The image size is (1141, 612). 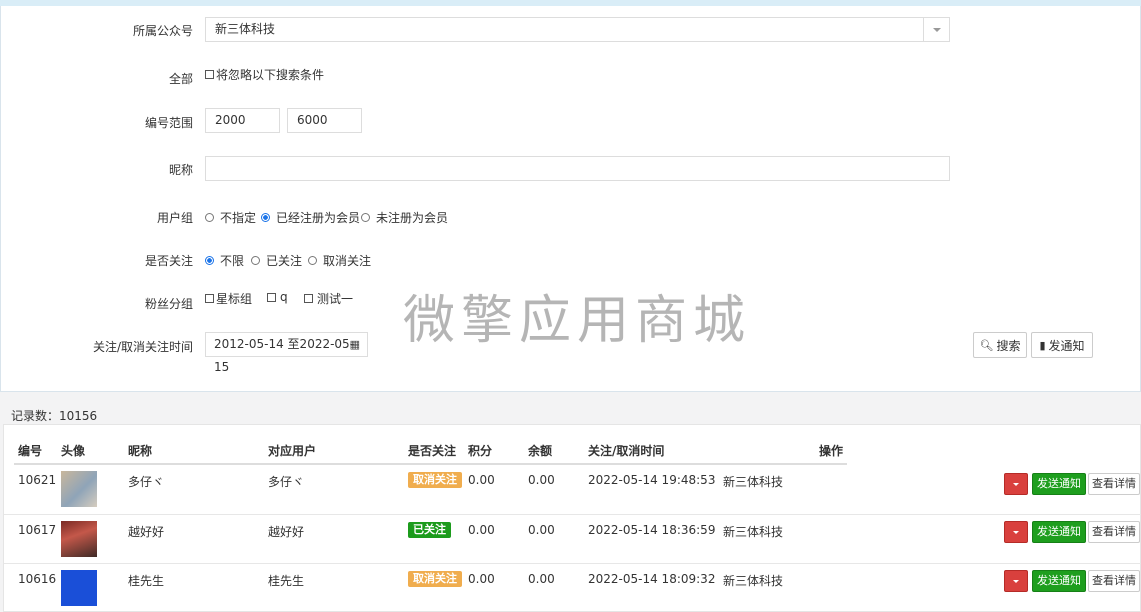 What do you see at coordinates (347, 261) in the screenshot?
I see `option-label: 取消关注` at bounding box center [347, 261].